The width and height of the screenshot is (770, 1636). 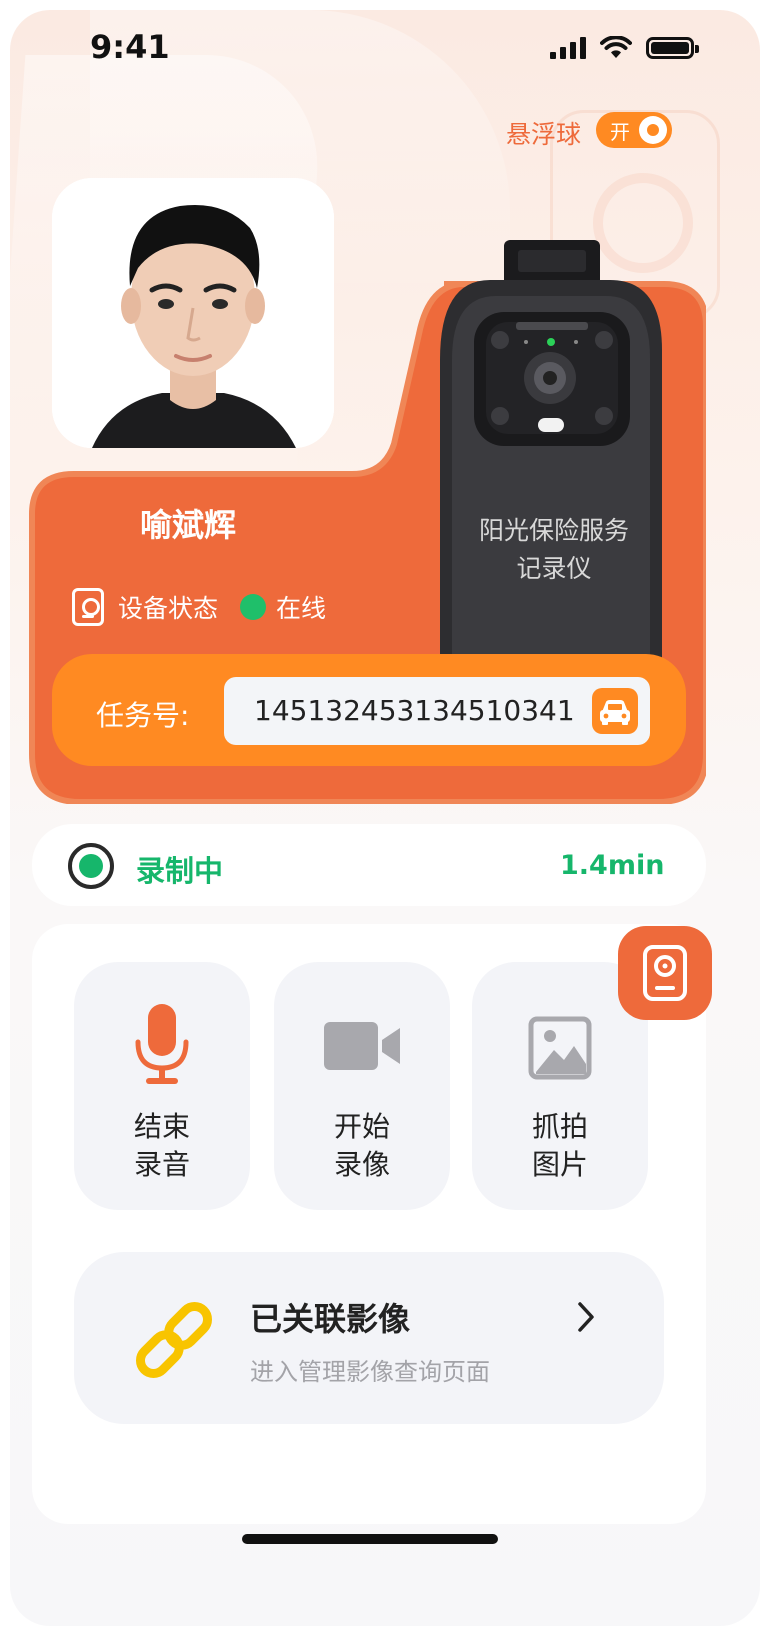 What do you see at coordinates (559, 1126) in the screenshot?
I see `action-label-snapshot-line1: 抓拍` at bounding box center [559, 1126].